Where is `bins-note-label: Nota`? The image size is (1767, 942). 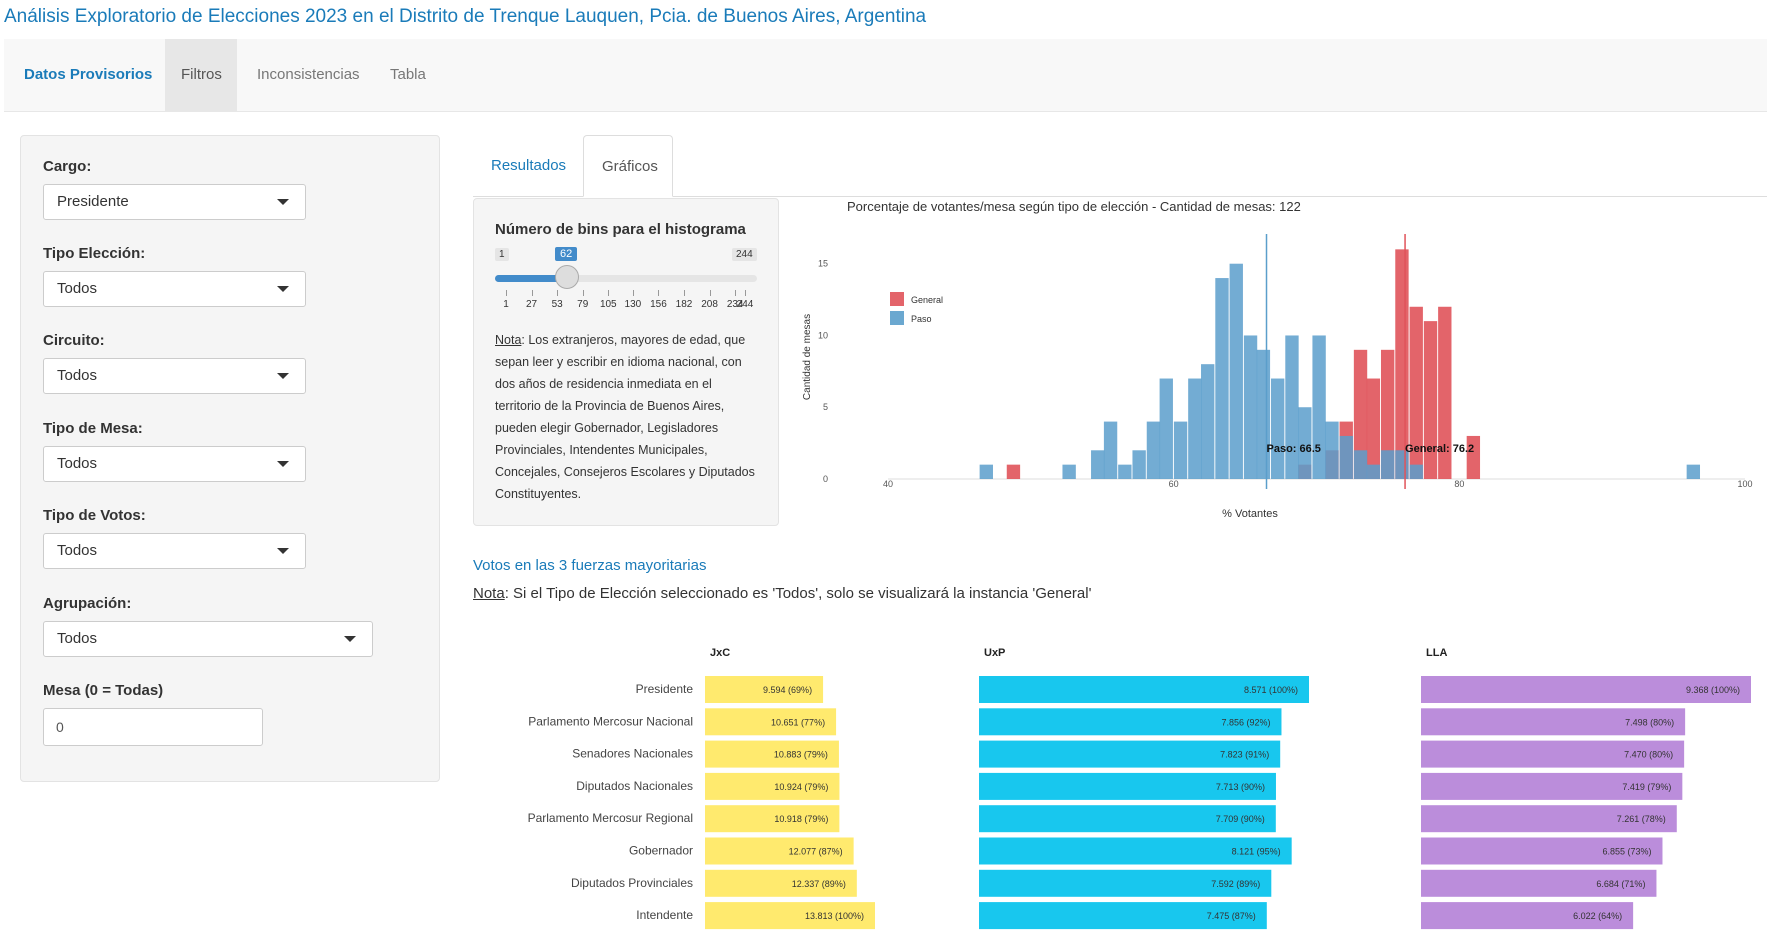 bins-note-label: Nota is located at coordinates (508, 340).